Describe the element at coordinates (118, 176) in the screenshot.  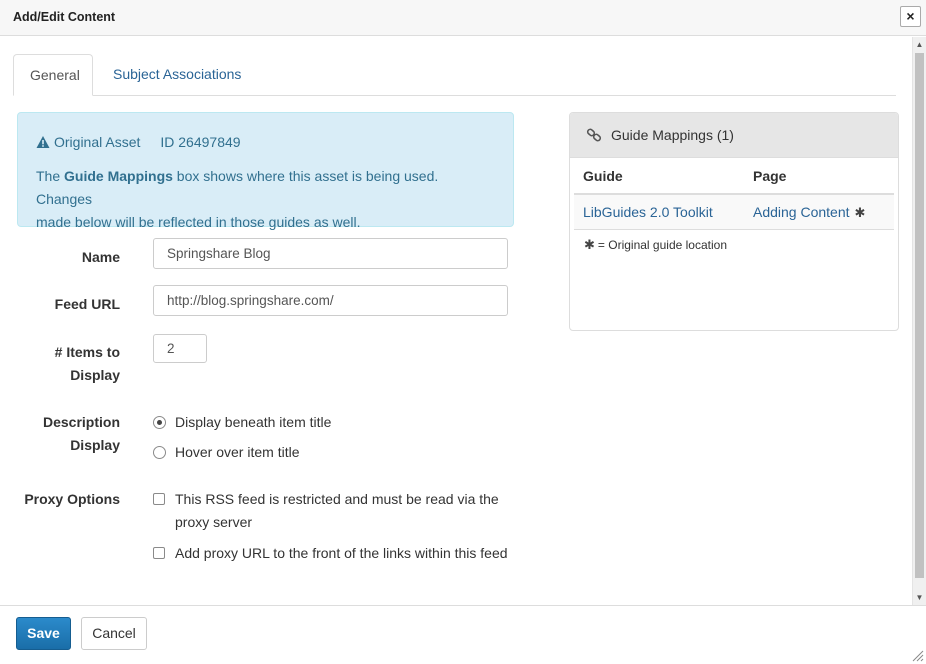
I see `alert-bold-text: Guide Mappings` at that location.